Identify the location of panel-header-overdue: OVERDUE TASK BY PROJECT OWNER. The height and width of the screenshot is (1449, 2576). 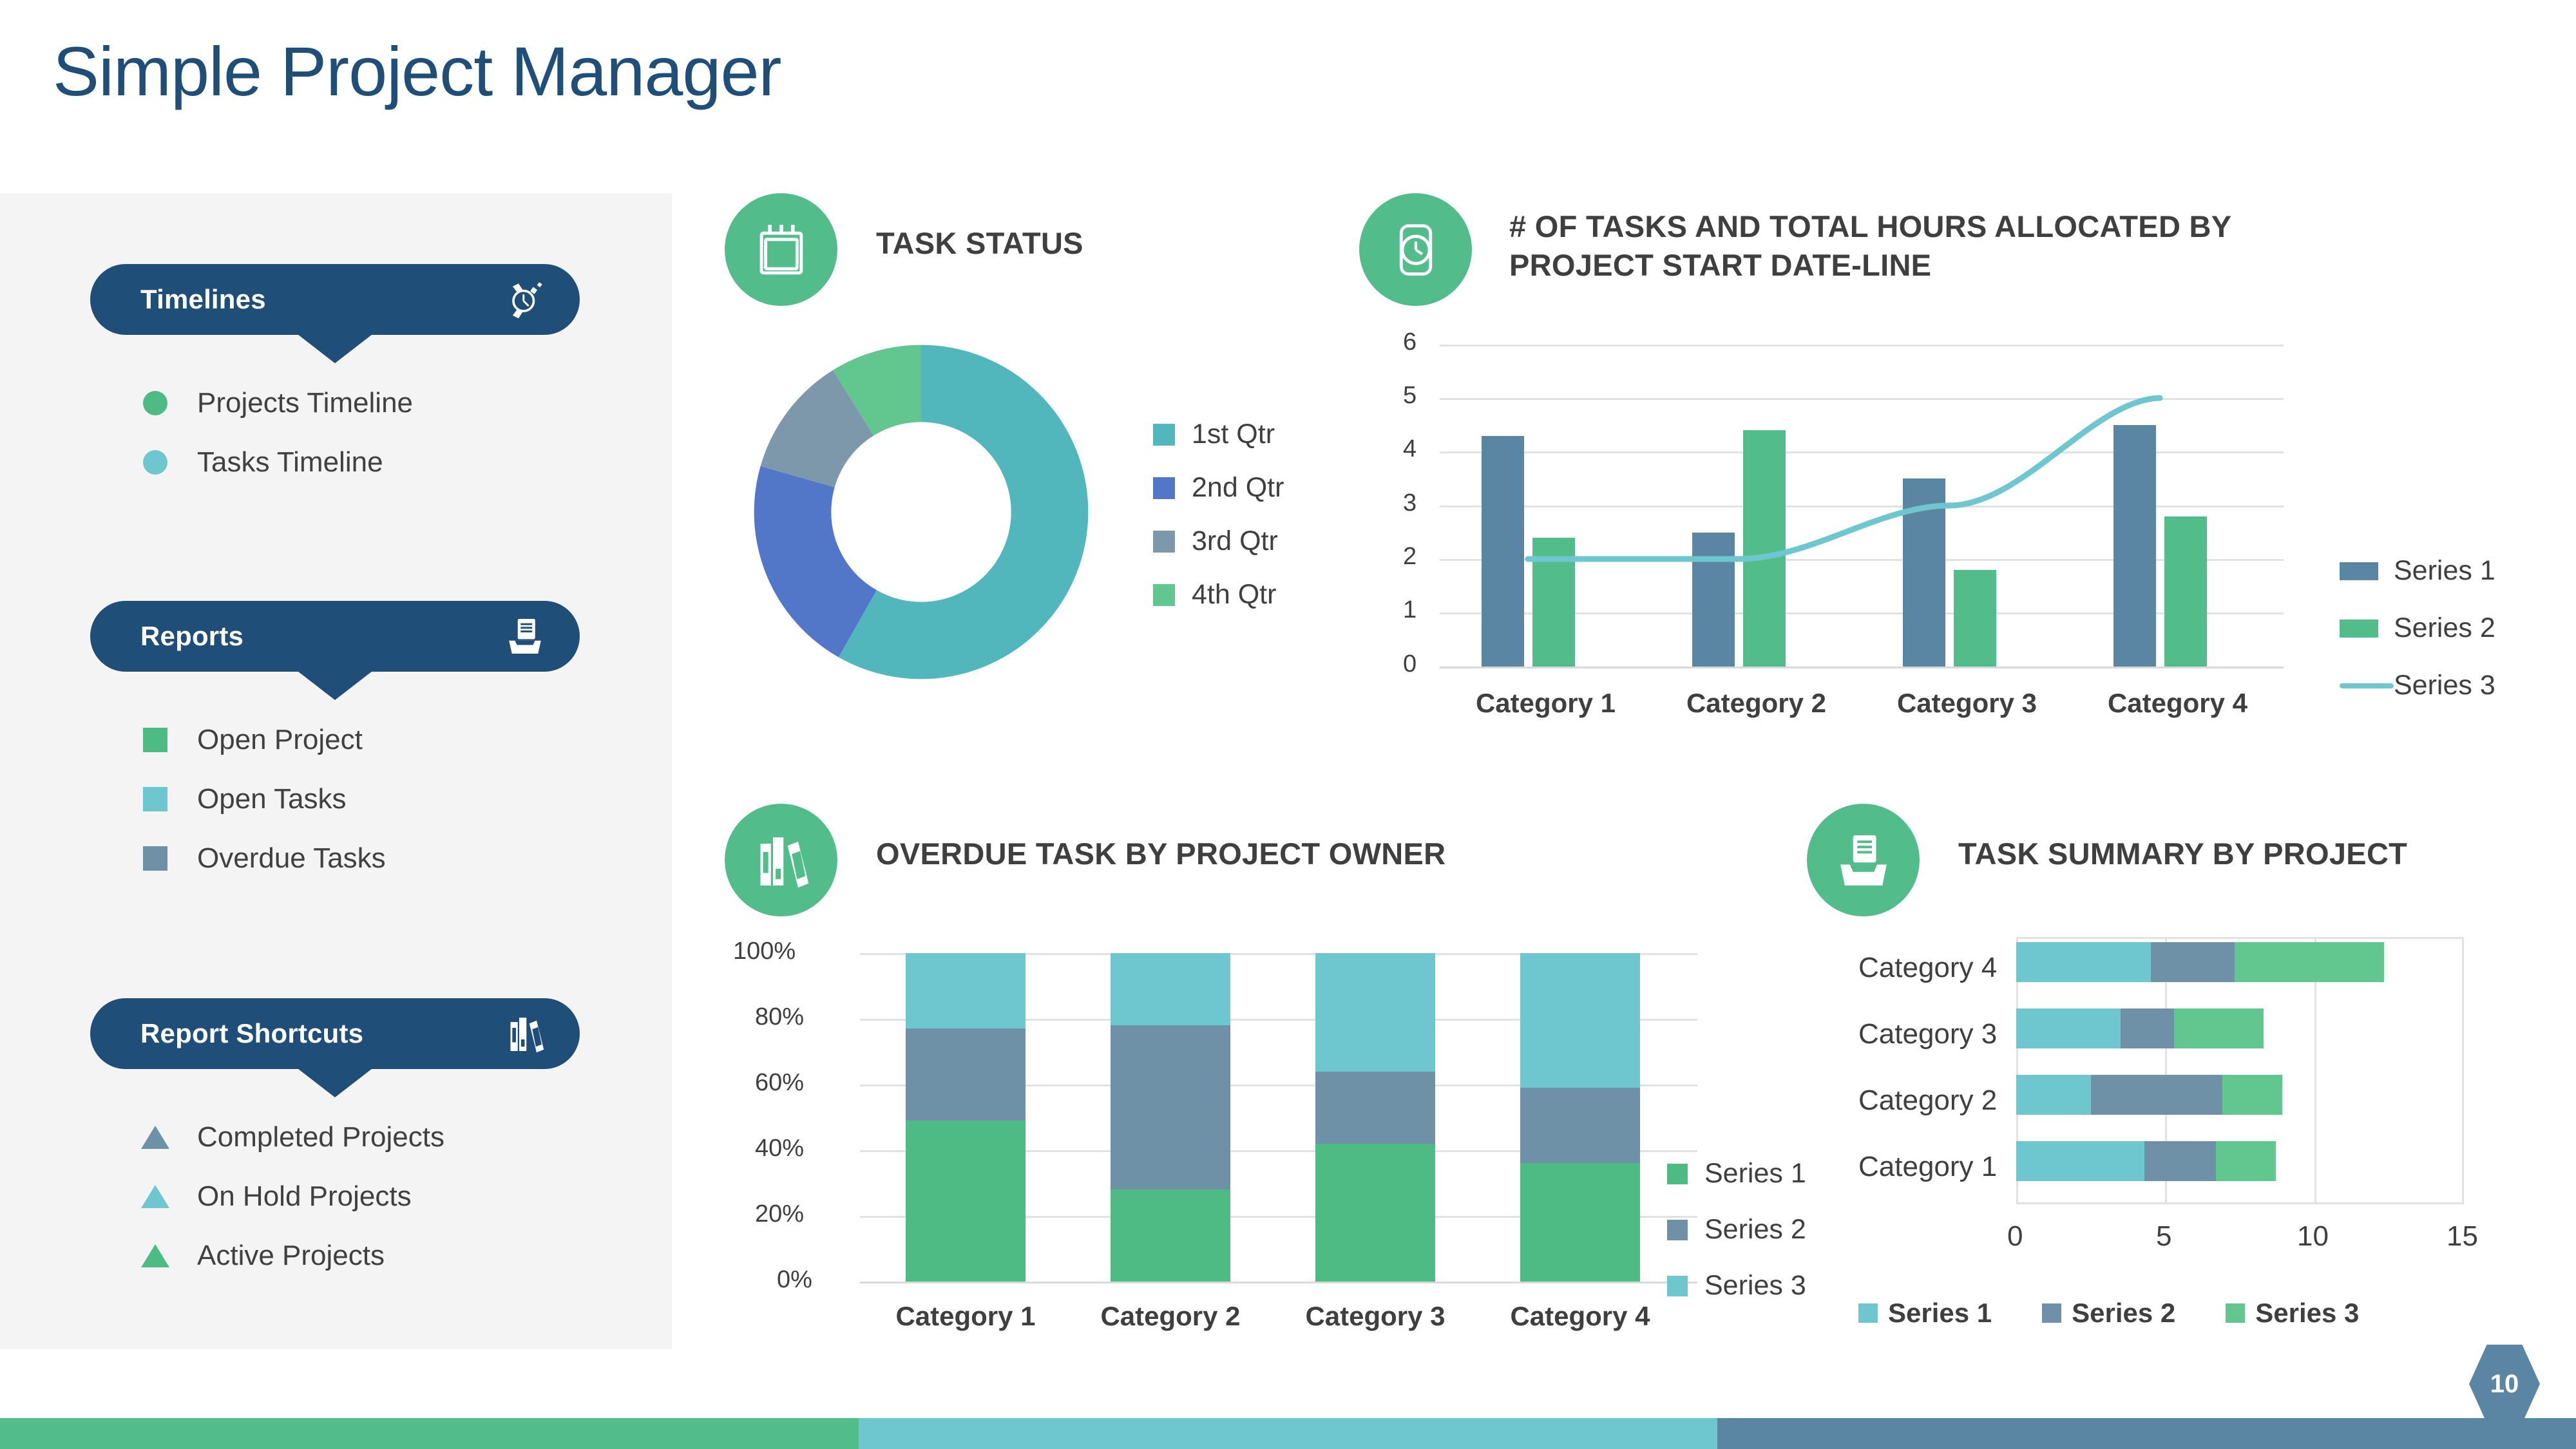
(1085, 860).